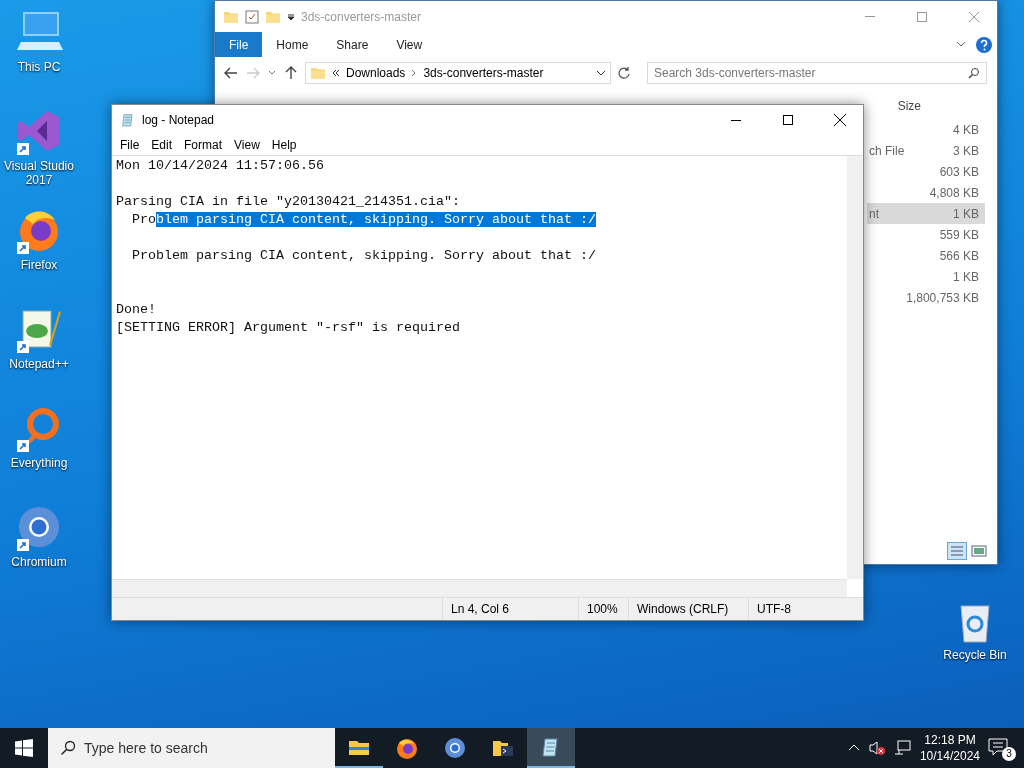 The width and height of the screenshot is (1024, 768). I want to click on desktop-icon-label: Everything, so click(39, 463).